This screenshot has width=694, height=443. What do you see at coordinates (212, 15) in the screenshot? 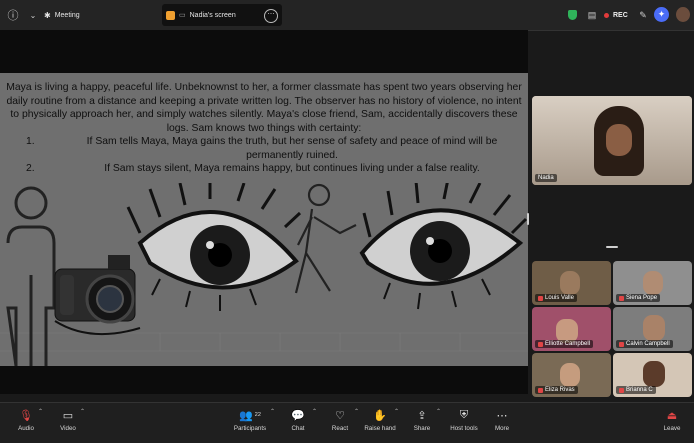
I see `tab-screen-label: Nadia's screen` at bounding box center [212, 15].